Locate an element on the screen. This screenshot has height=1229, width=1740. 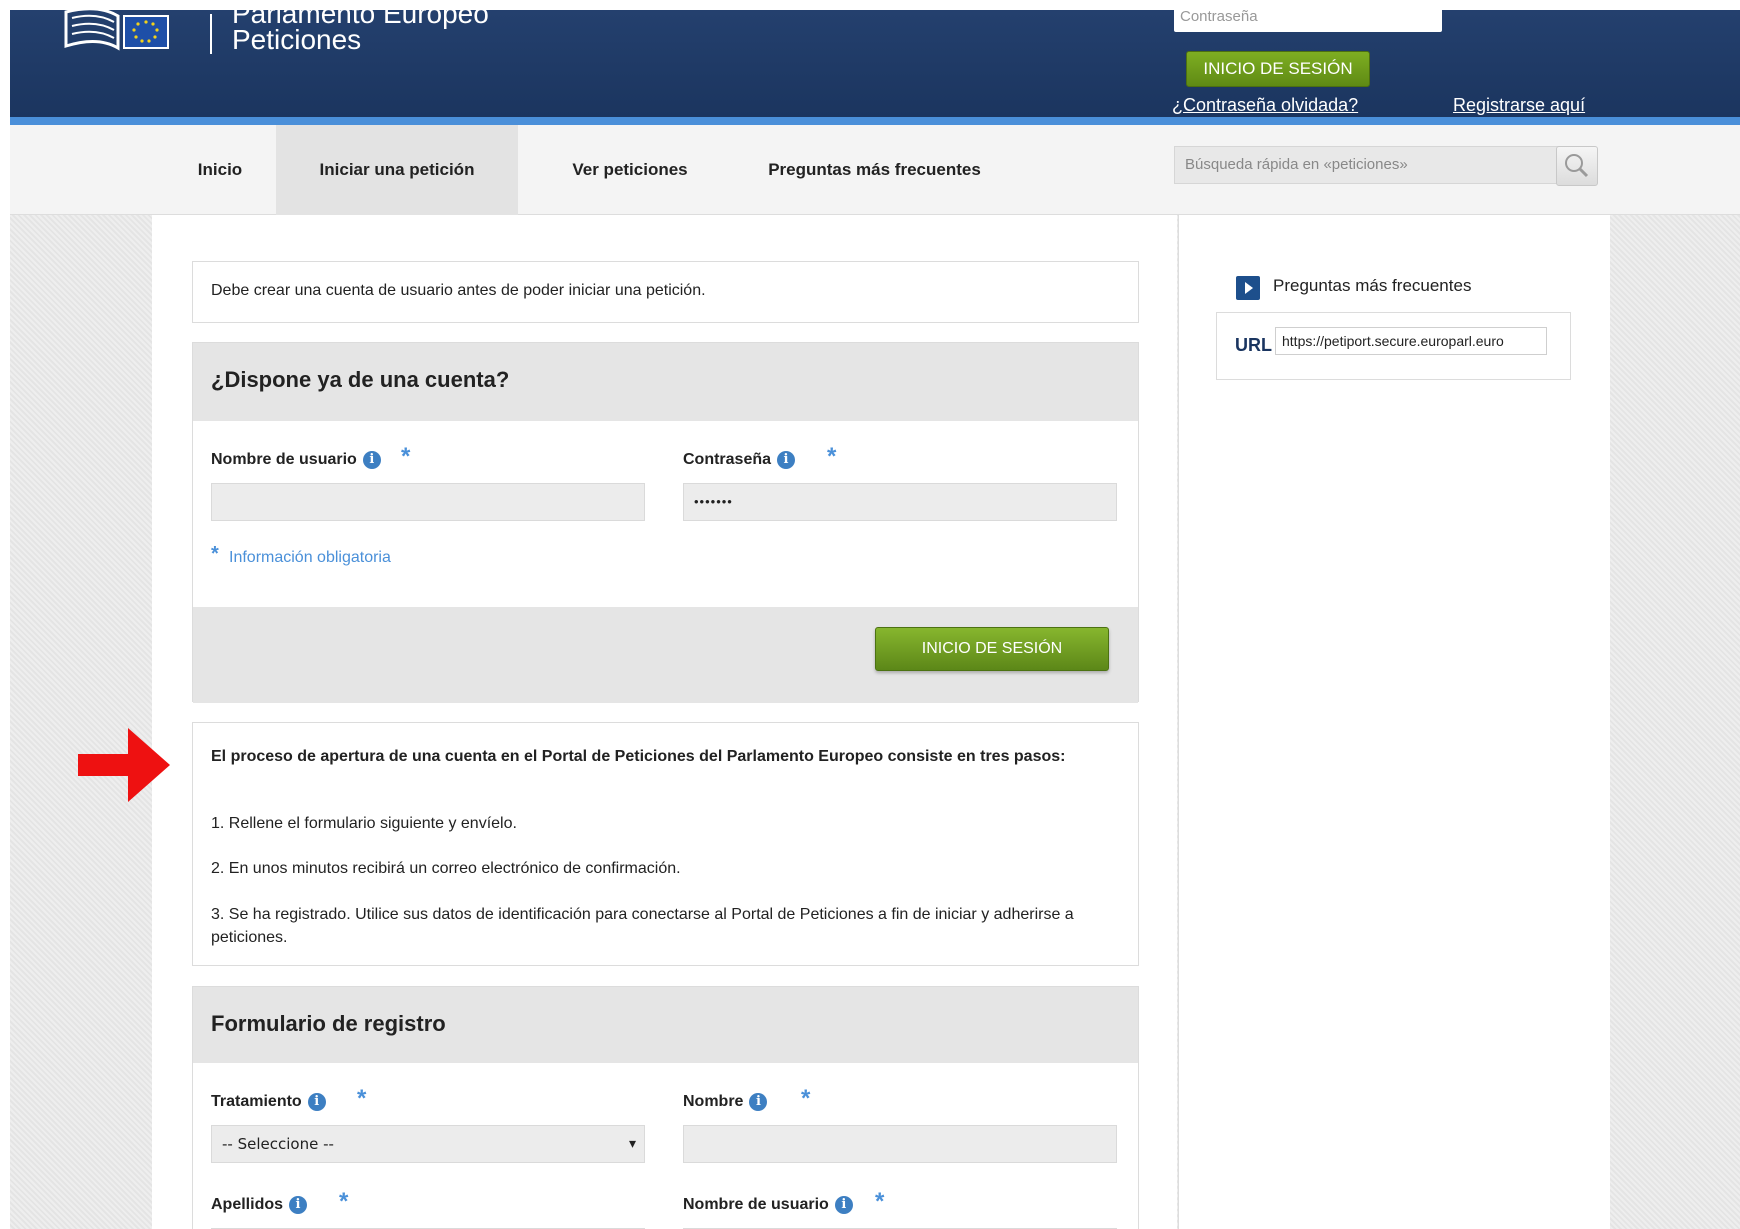
search-button is located at coordinates (1577, 166).